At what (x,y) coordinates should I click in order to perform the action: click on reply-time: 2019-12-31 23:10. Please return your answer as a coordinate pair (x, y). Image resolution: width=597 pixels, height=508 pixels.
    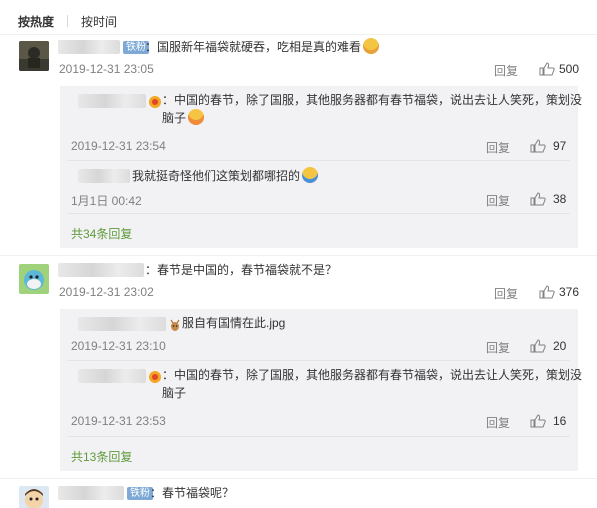
    Looking at the image, I should click on (118, 346).